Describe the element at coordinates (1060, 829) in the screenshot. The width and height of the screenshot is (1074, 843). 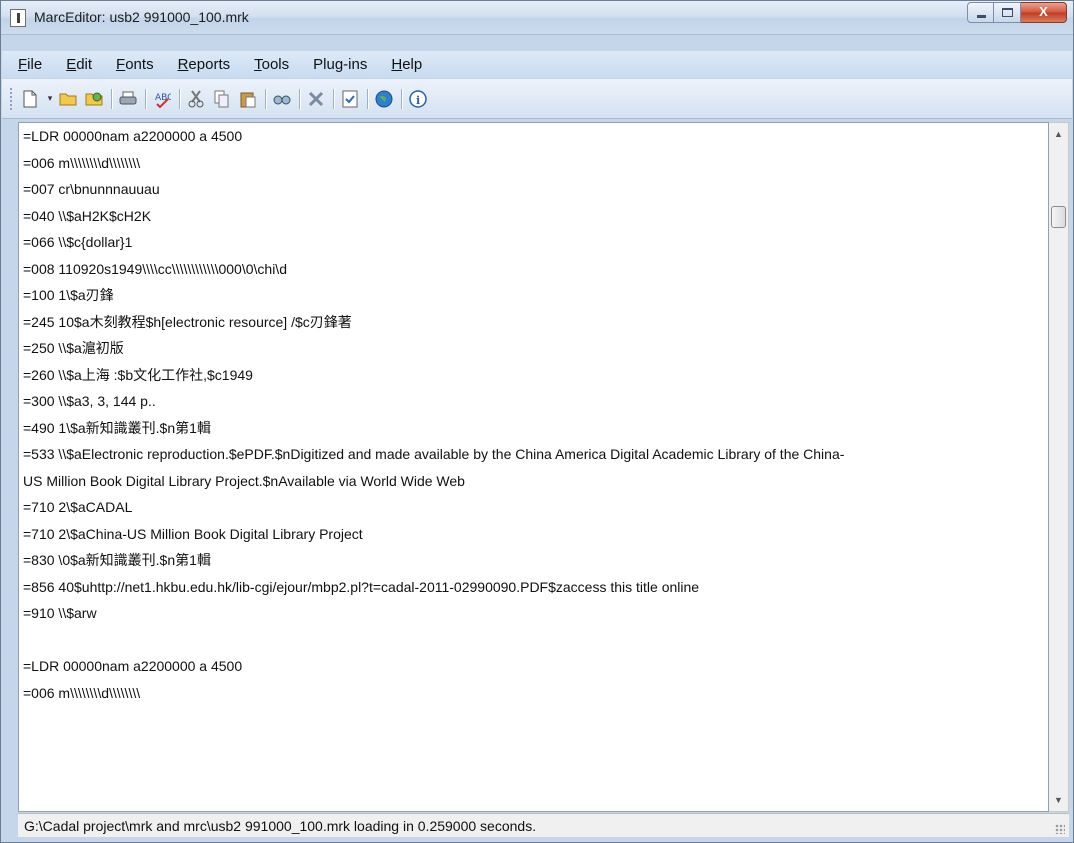
I see `resize-grip-icon` at that location.